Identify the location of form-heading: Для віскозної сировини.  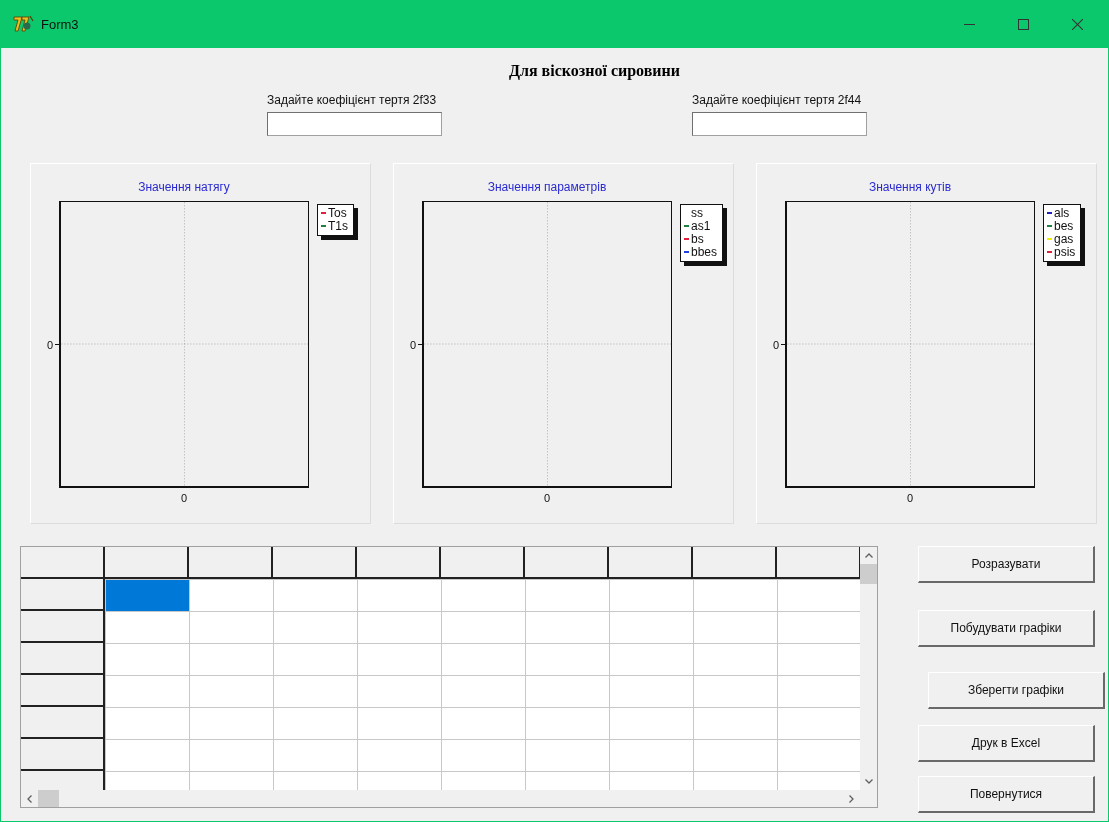
(594, 72).